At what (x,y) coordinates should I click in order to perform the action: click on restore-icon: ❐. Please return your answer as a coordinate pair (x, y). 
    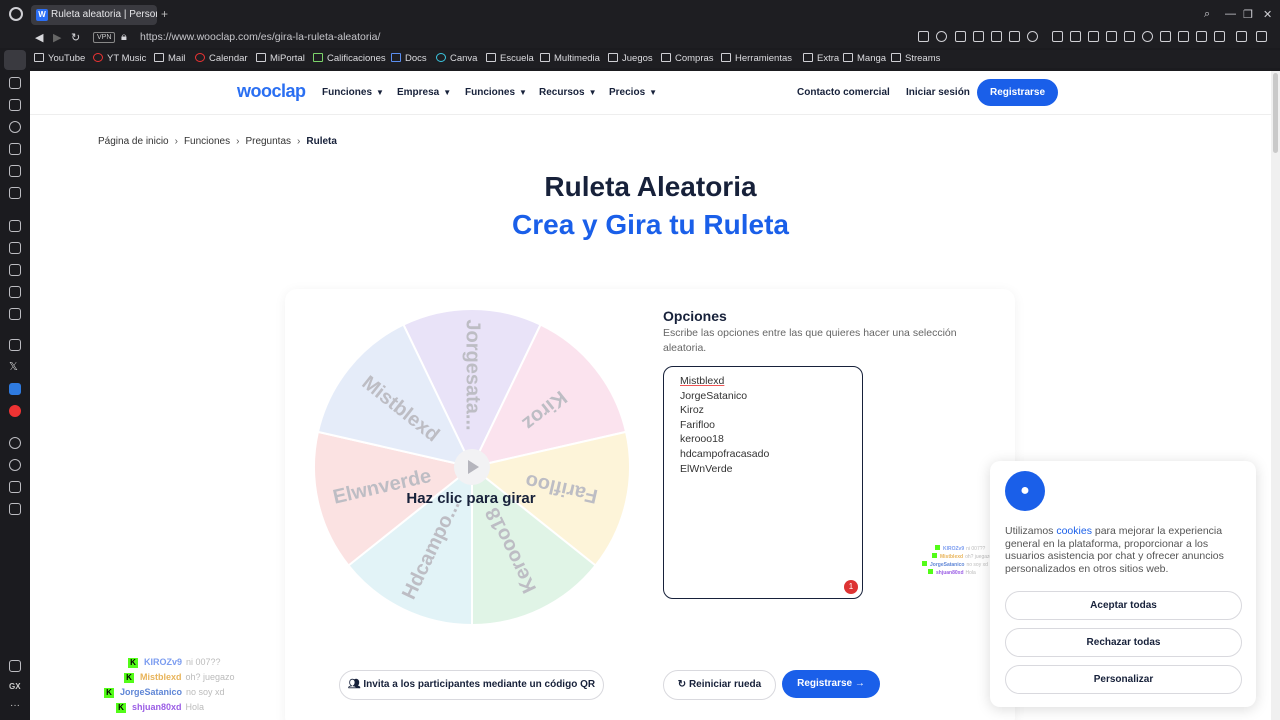
    Looking at the image, I should click on (1248, 14).